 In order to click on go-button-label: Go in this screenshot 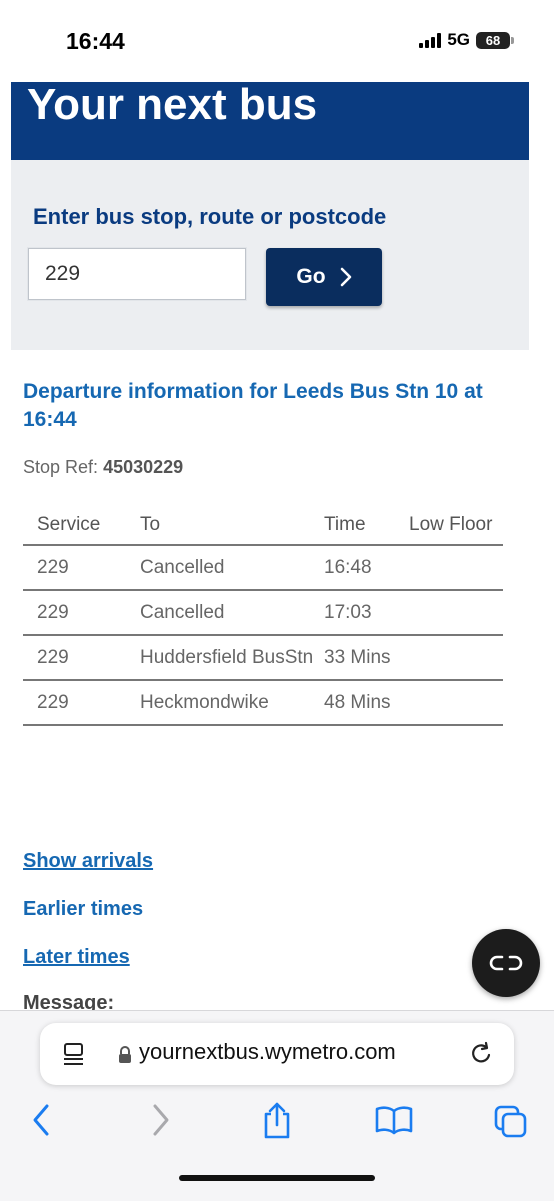, I will do `click(311, 276)`.